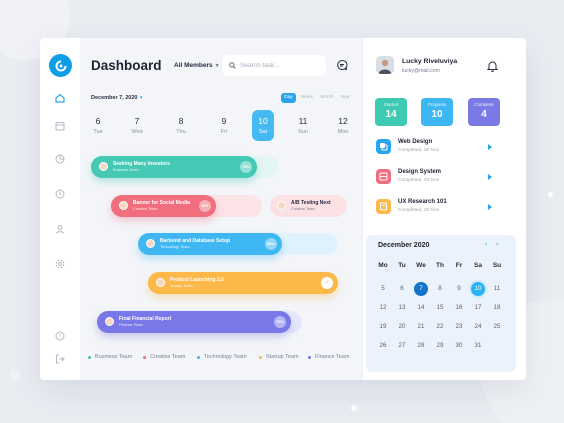 The width and height of the screenshot is (564, 423). Describe the element at coordinates (194, 322) in the screenshot. I see `task-bar: Final Financial Report Finance Team 70%` at that location.